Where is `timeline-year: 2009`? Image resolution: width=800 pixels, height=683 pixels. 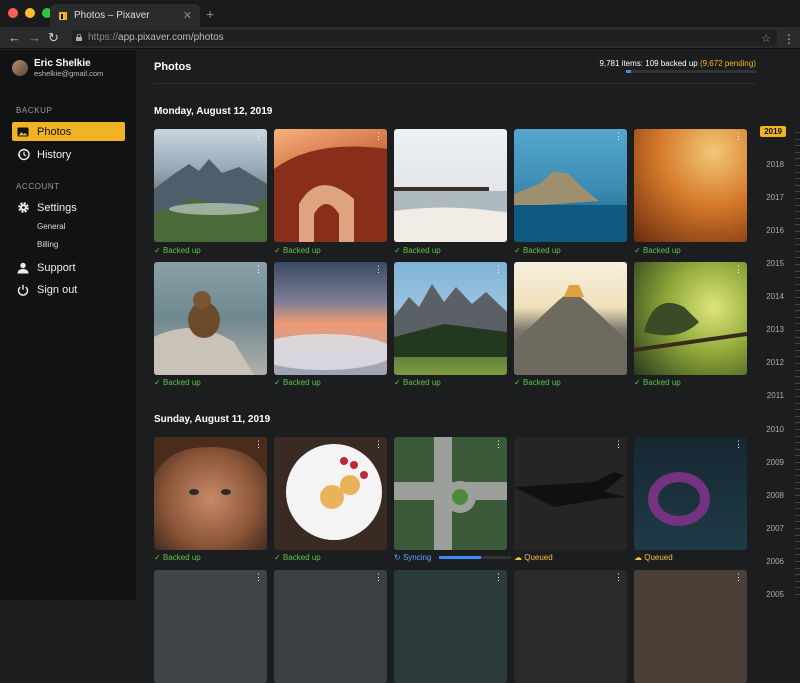 timeline-year: 2009 is located at coordinates (775, 462).